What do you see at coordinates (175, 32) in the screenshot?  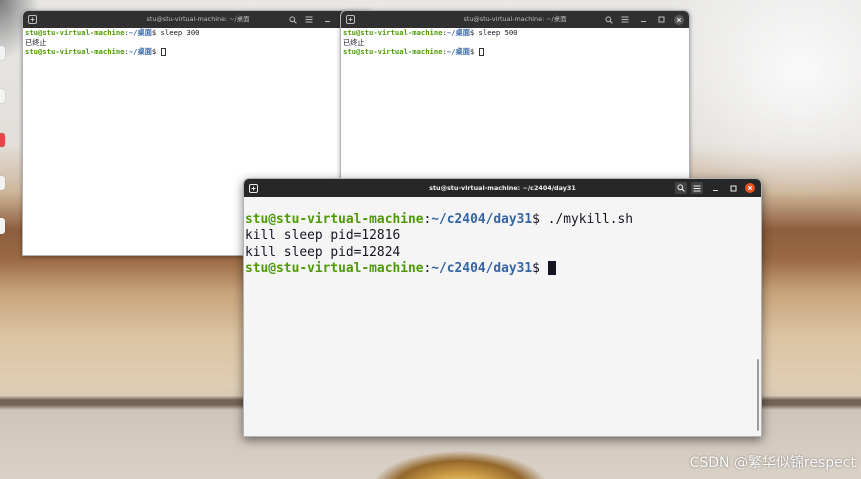 I see `command-text: $ sleep 300` at bounding box center [175, 32].